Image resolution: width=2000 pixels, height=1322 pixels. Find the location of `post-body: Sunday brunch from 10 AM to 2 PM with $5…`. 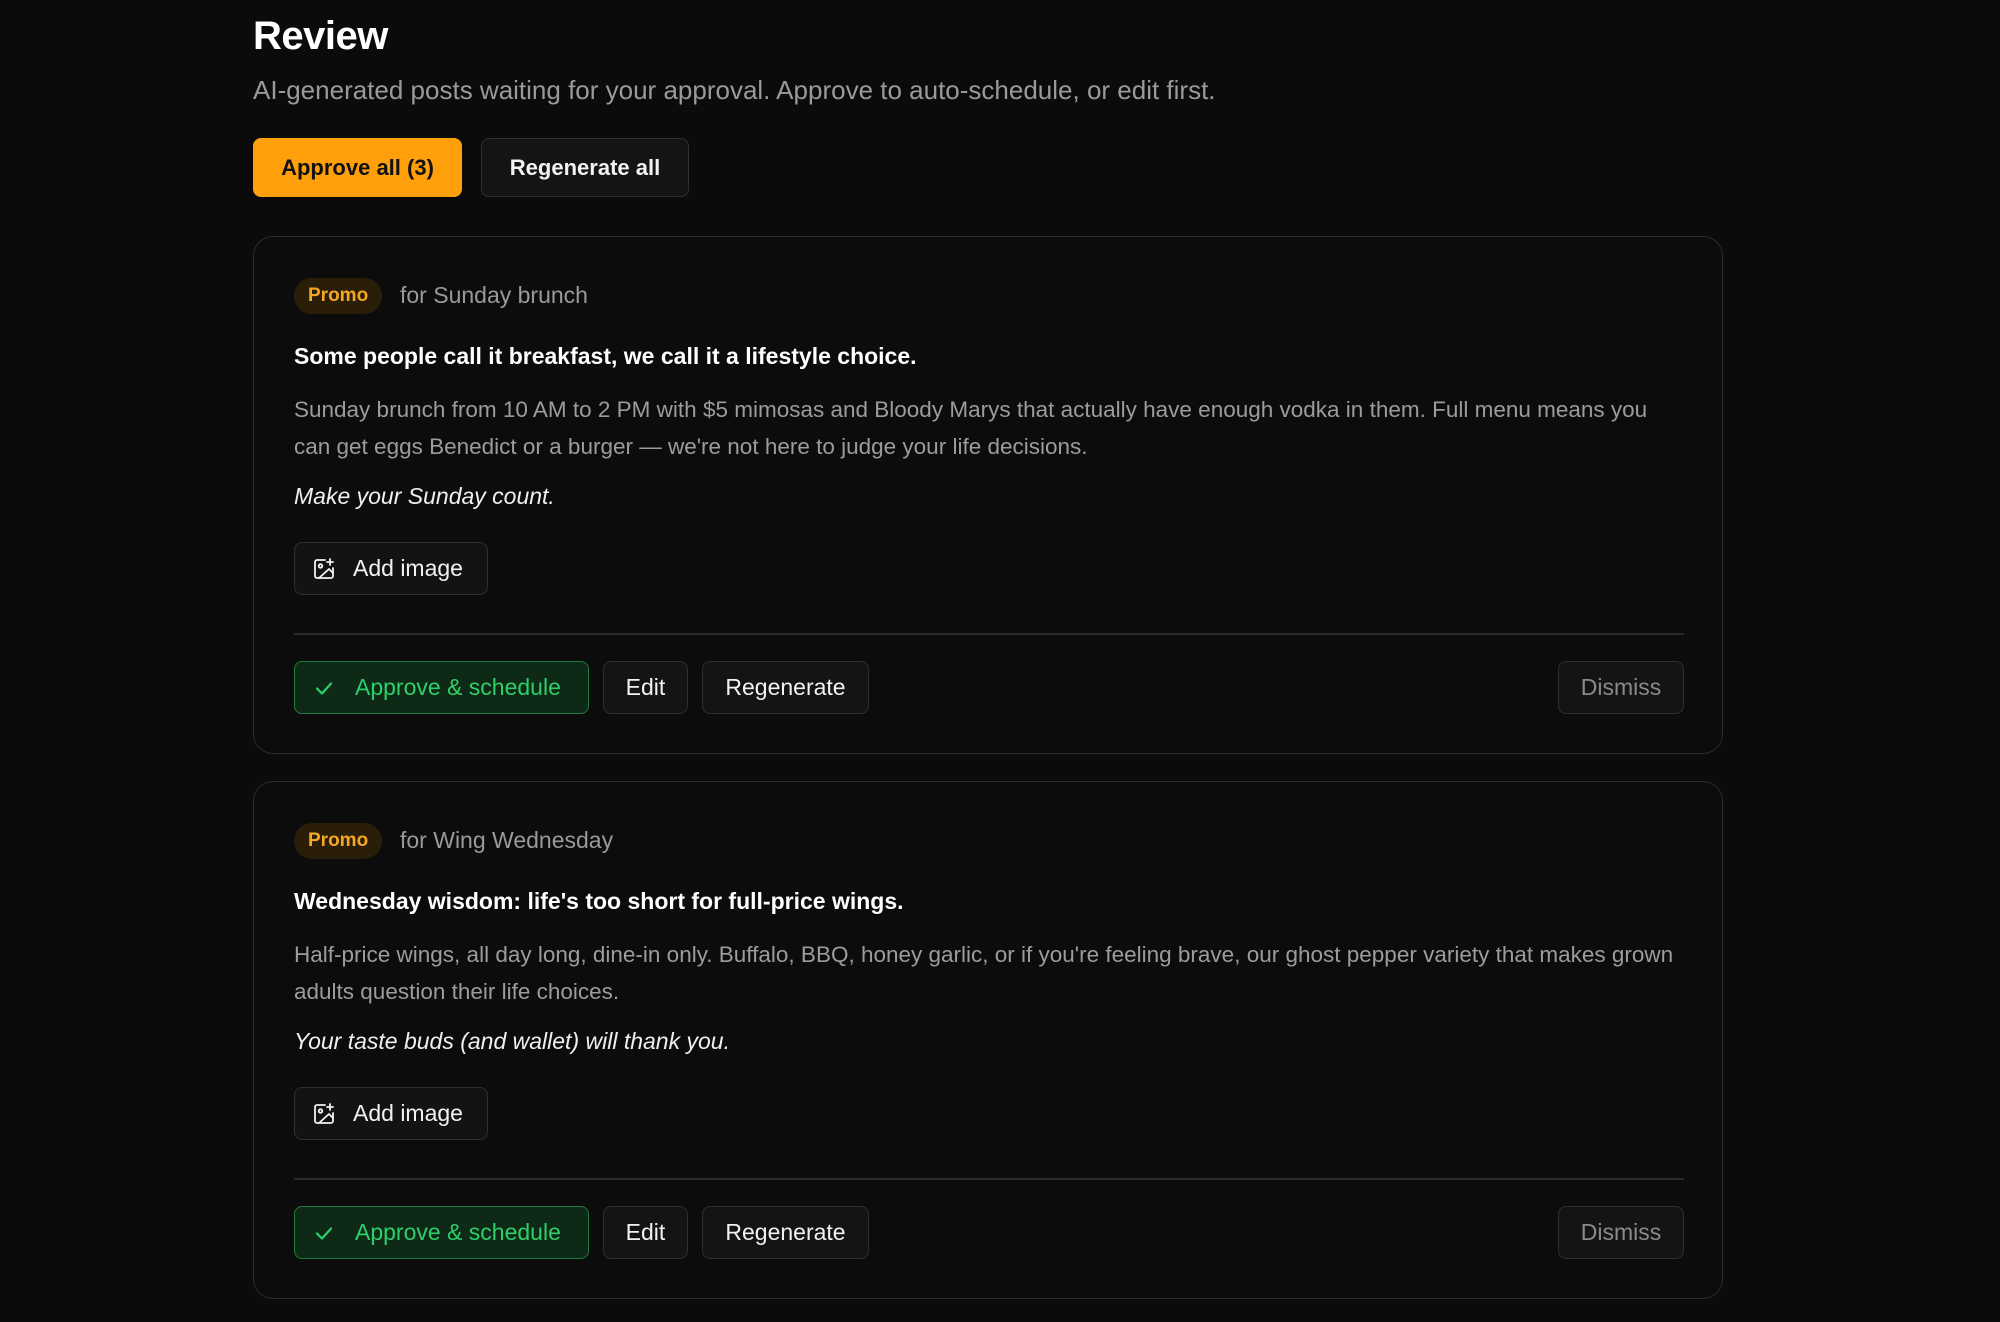

post-body: Sunday brunch from 10 AM to 2 PM with $5… is located at coordinates (971, 428).